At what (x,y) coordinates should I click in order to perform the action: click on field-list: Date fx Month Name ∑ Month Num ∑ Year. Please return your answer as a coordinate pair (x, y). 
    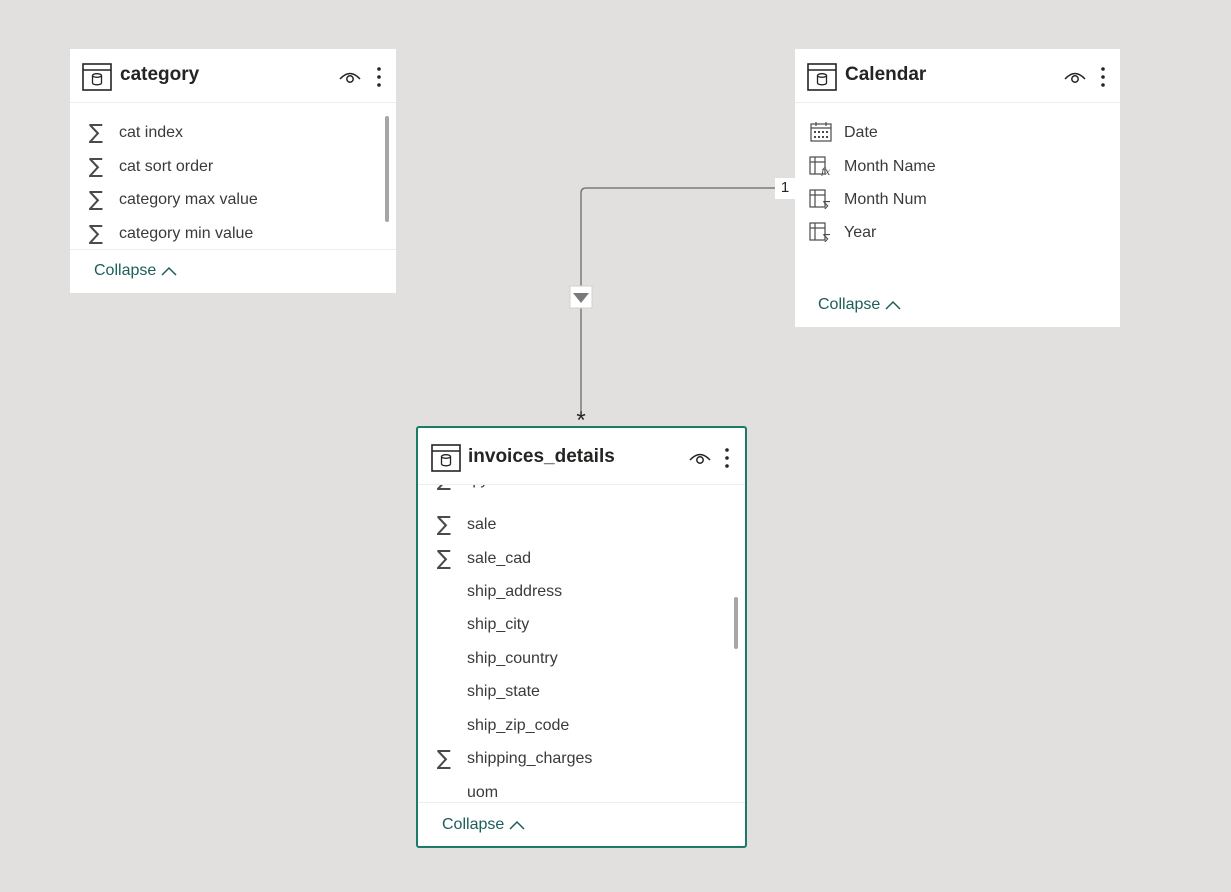
    Looking at the image, I should click on (957, 186).